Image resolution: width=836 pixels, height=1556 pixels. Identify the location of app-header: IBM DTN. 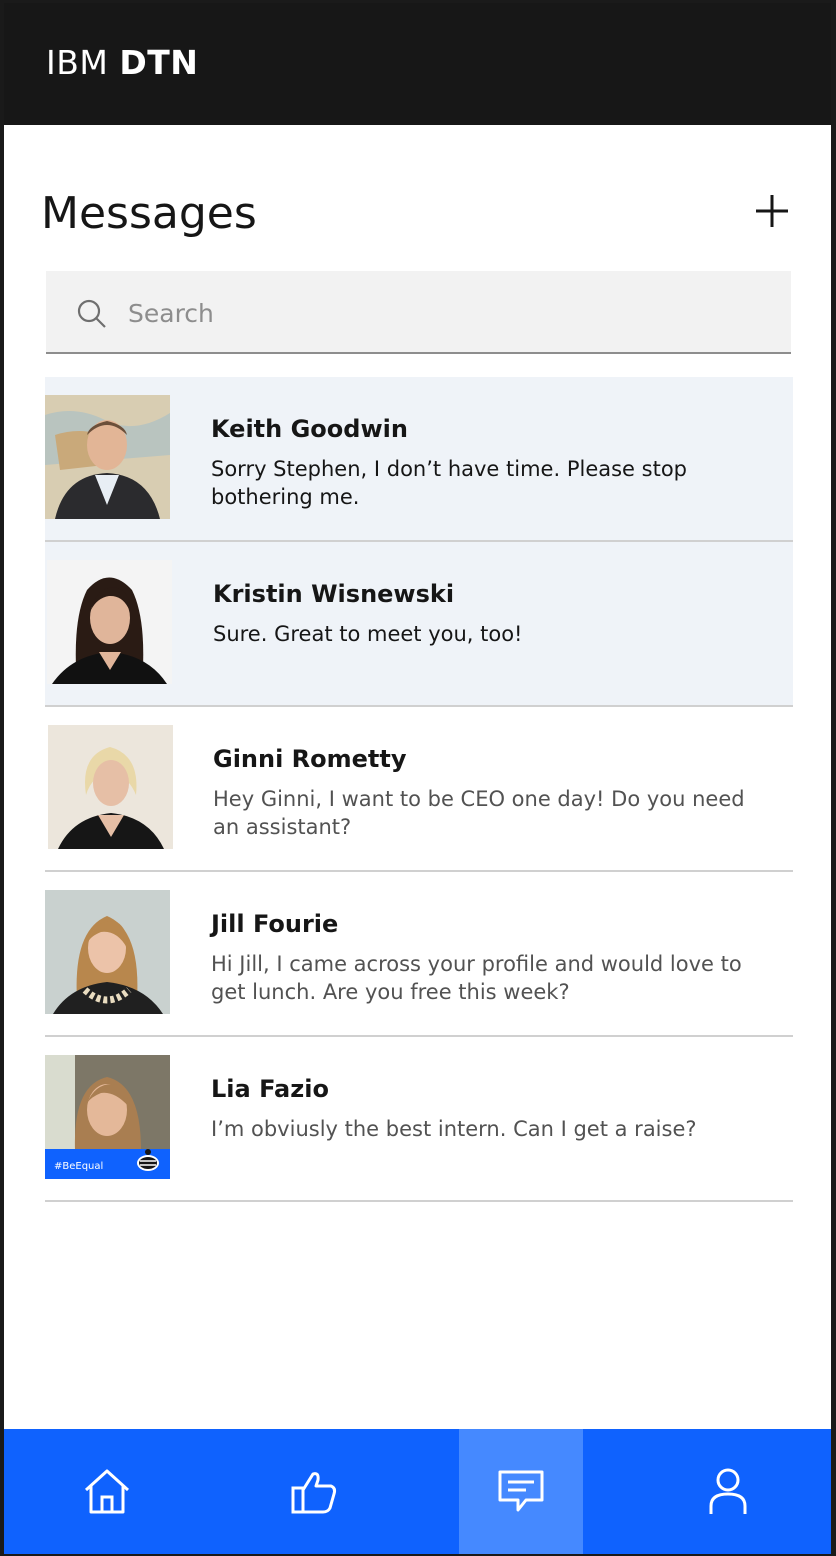
(417, 64).